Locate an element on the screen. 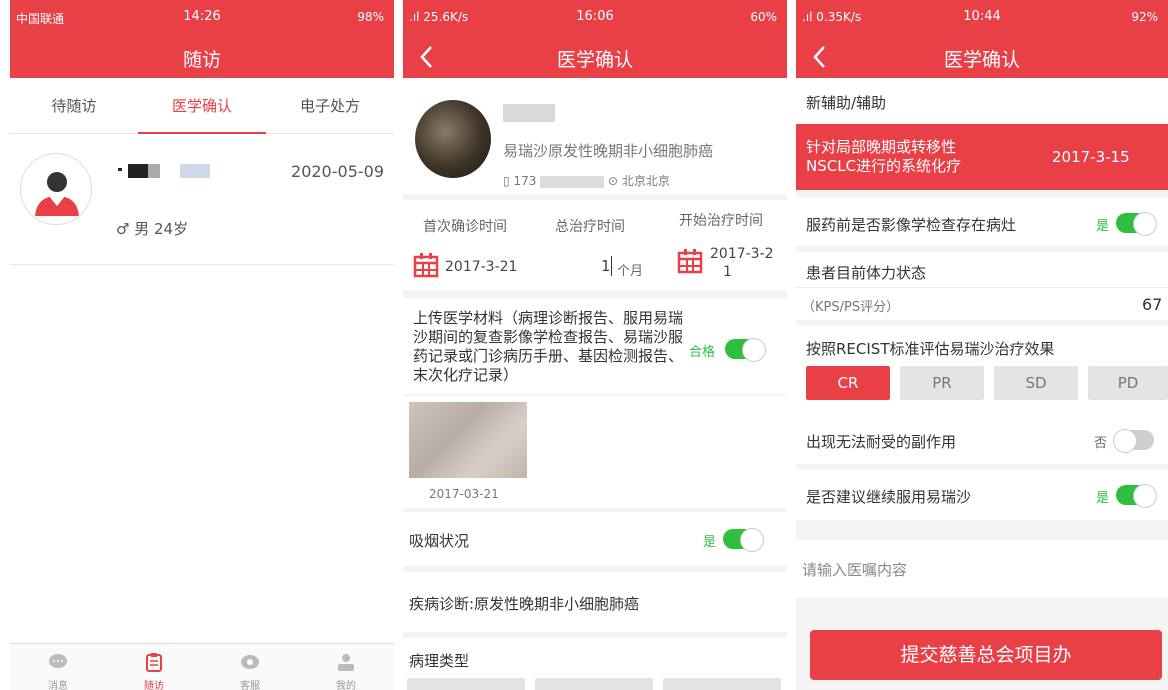 This screenshot has height=690, width=1168. status-bar: .ıl 25.6K/s 16:06 60% is located at coordinates (595, 18).